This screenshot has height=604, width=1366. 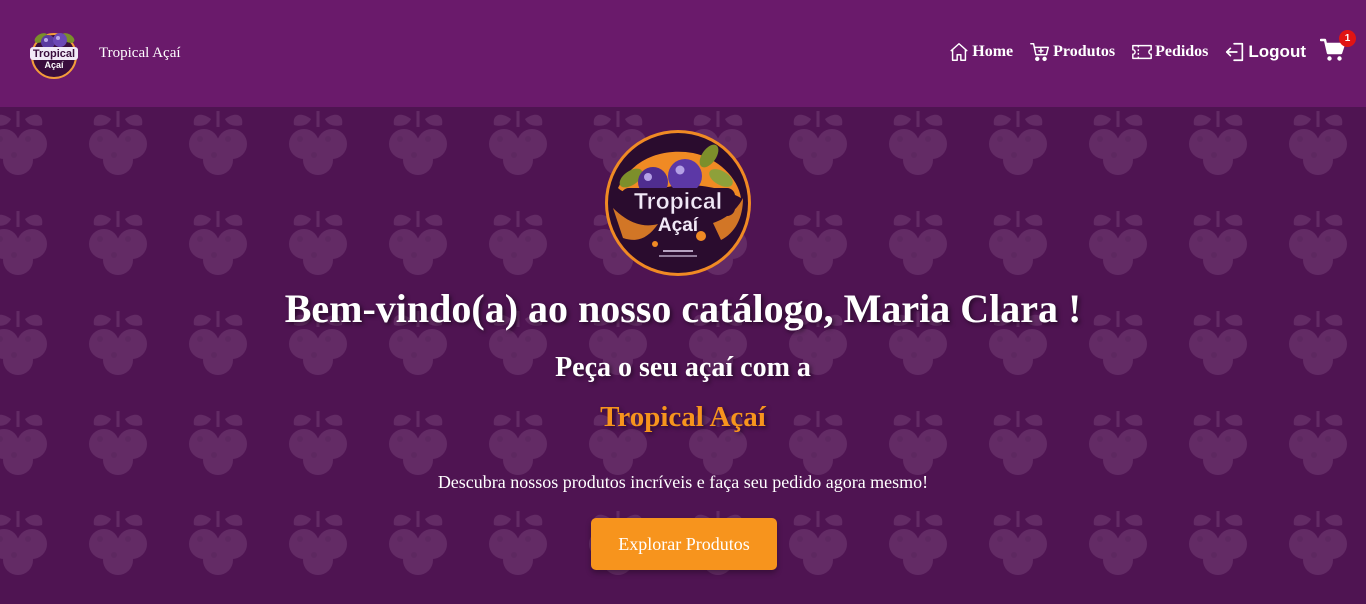 I want to click on nav-link-pedidos-label: Pedidos, so click(x=1182, y=51).